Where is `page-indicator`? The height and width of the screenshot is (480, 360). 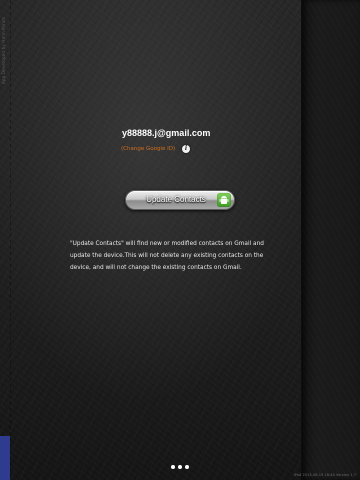
page-indicator is located at coordinates (180, 467).